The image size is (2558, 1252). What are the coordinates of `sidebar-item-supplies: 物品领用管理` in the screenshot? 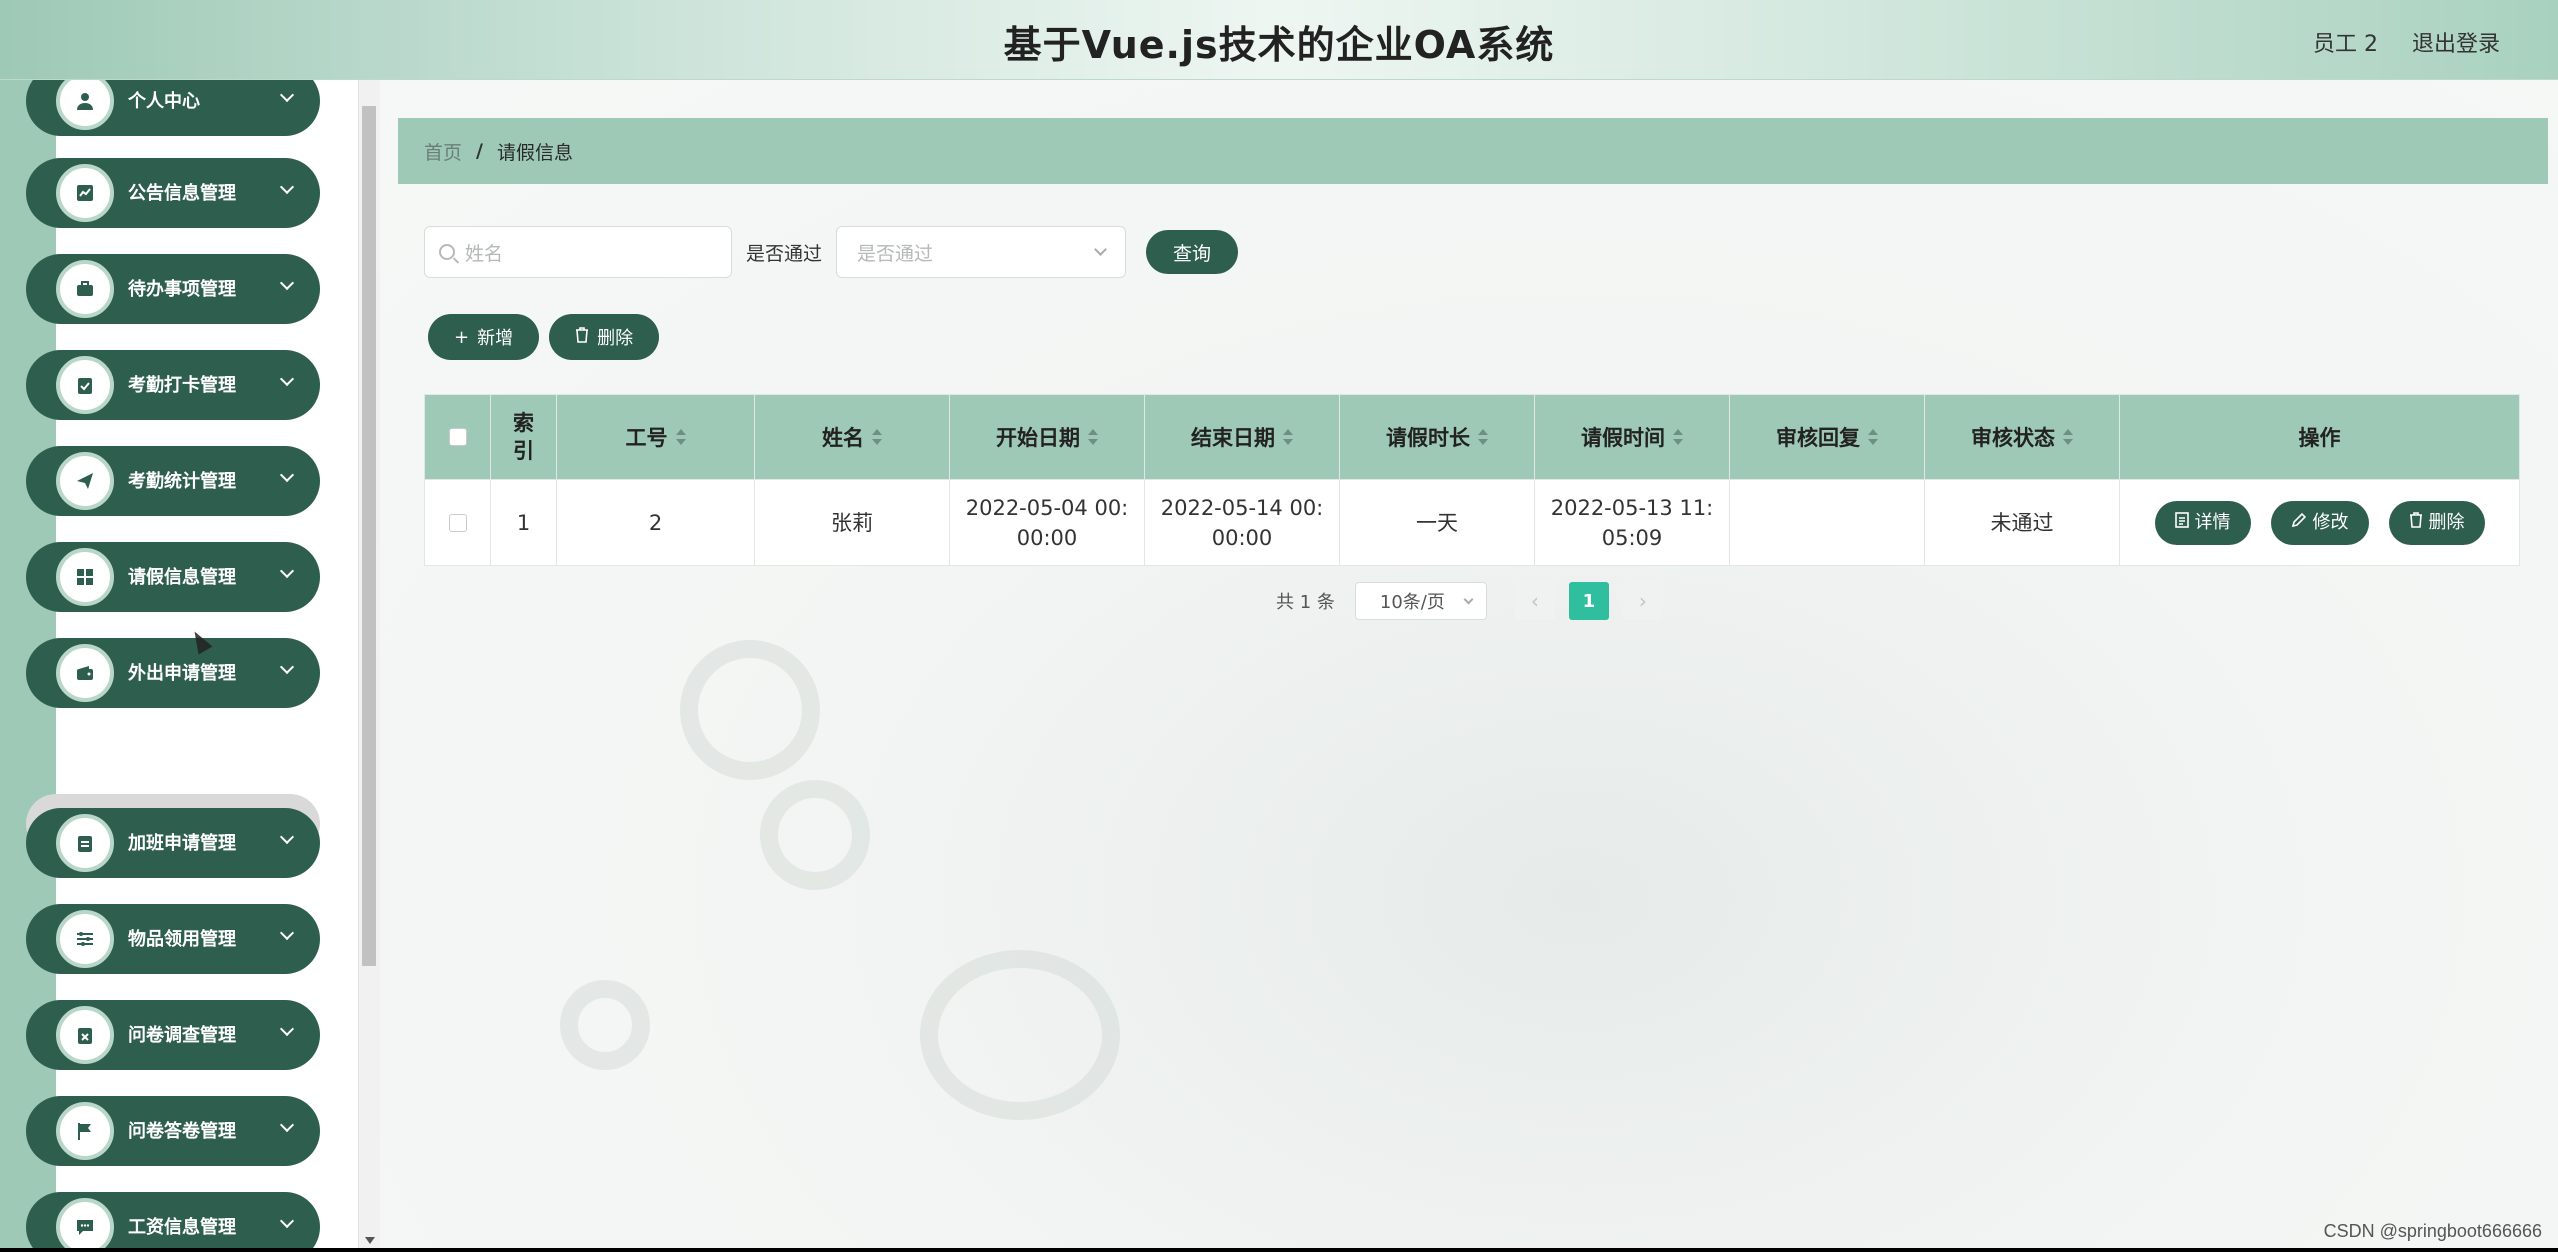 It's located at (173, 939).